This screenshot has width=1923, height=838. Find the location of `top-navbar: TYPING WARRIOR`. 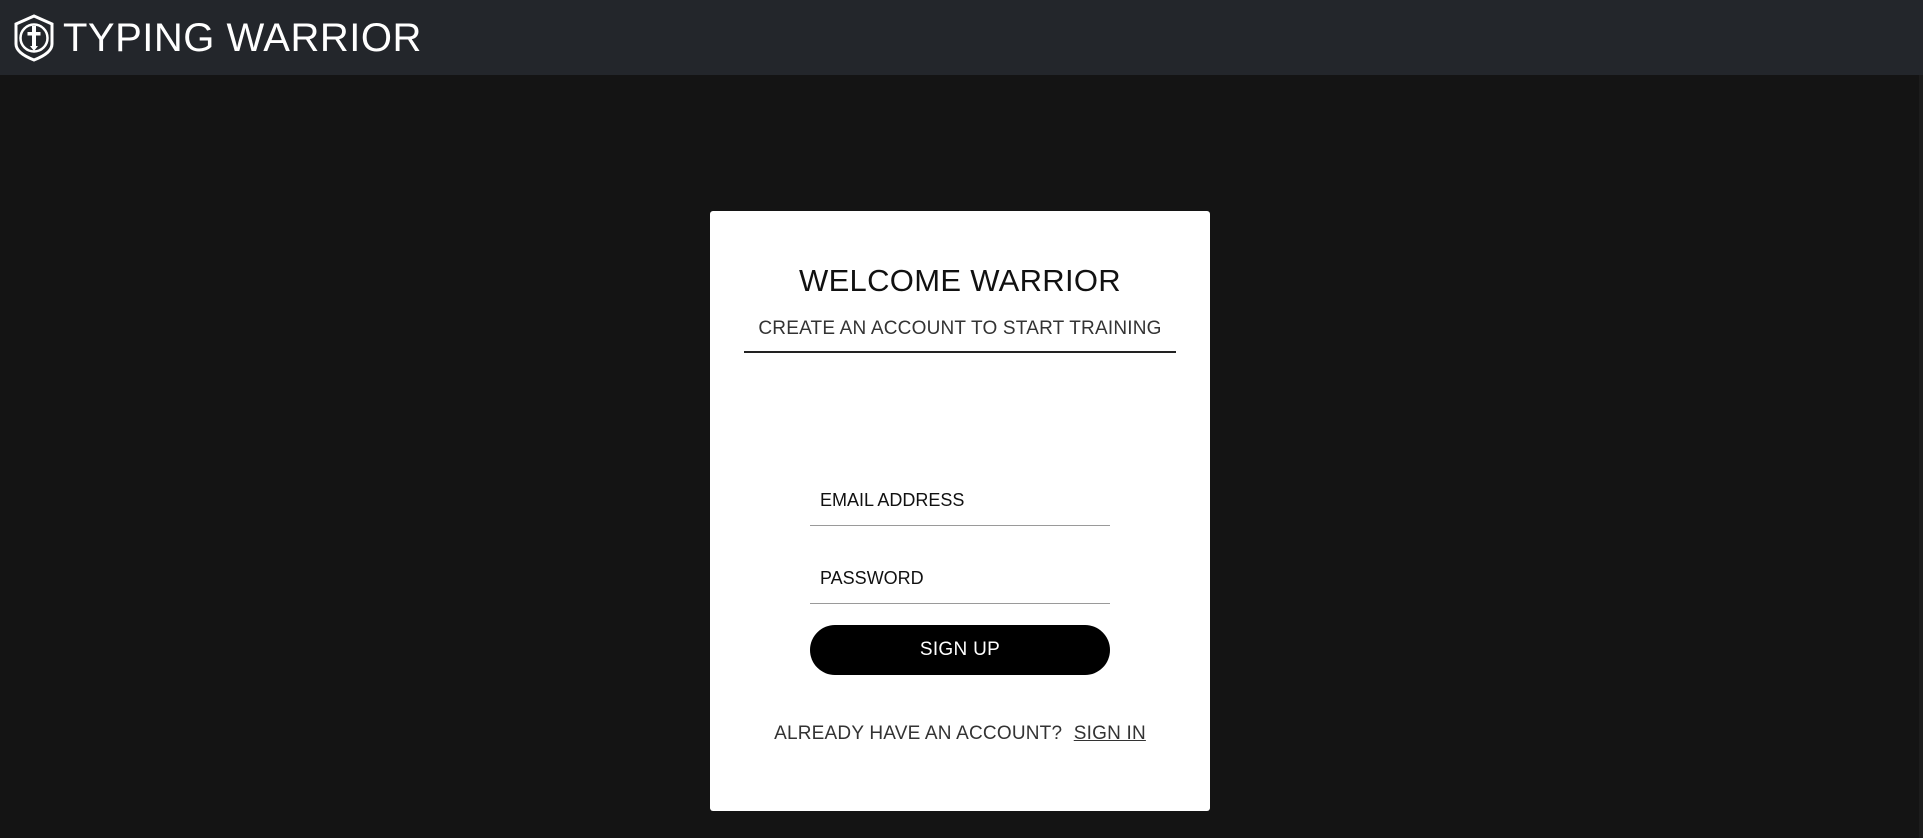

top-navbar: TYPING WARRIOR is located at coordinates (961, 37).